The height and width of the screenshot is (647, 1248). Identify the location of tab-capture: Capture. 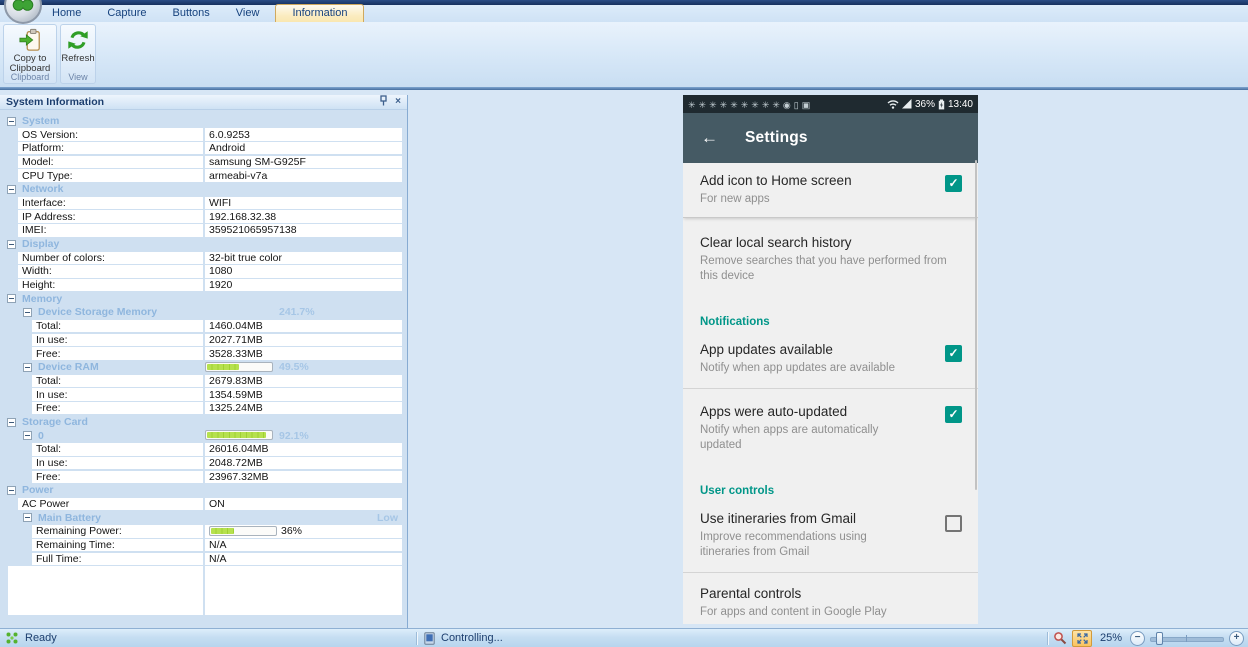
(126, 13).